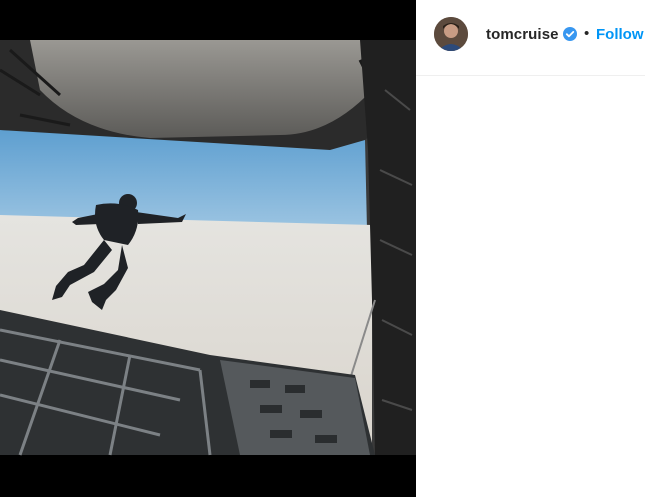 Image resolution: width=645 pixels, height=497 pixels. Describe the element at coordinates (620, 34) in the screenshot. I see `follow-button: Follow` at that location.